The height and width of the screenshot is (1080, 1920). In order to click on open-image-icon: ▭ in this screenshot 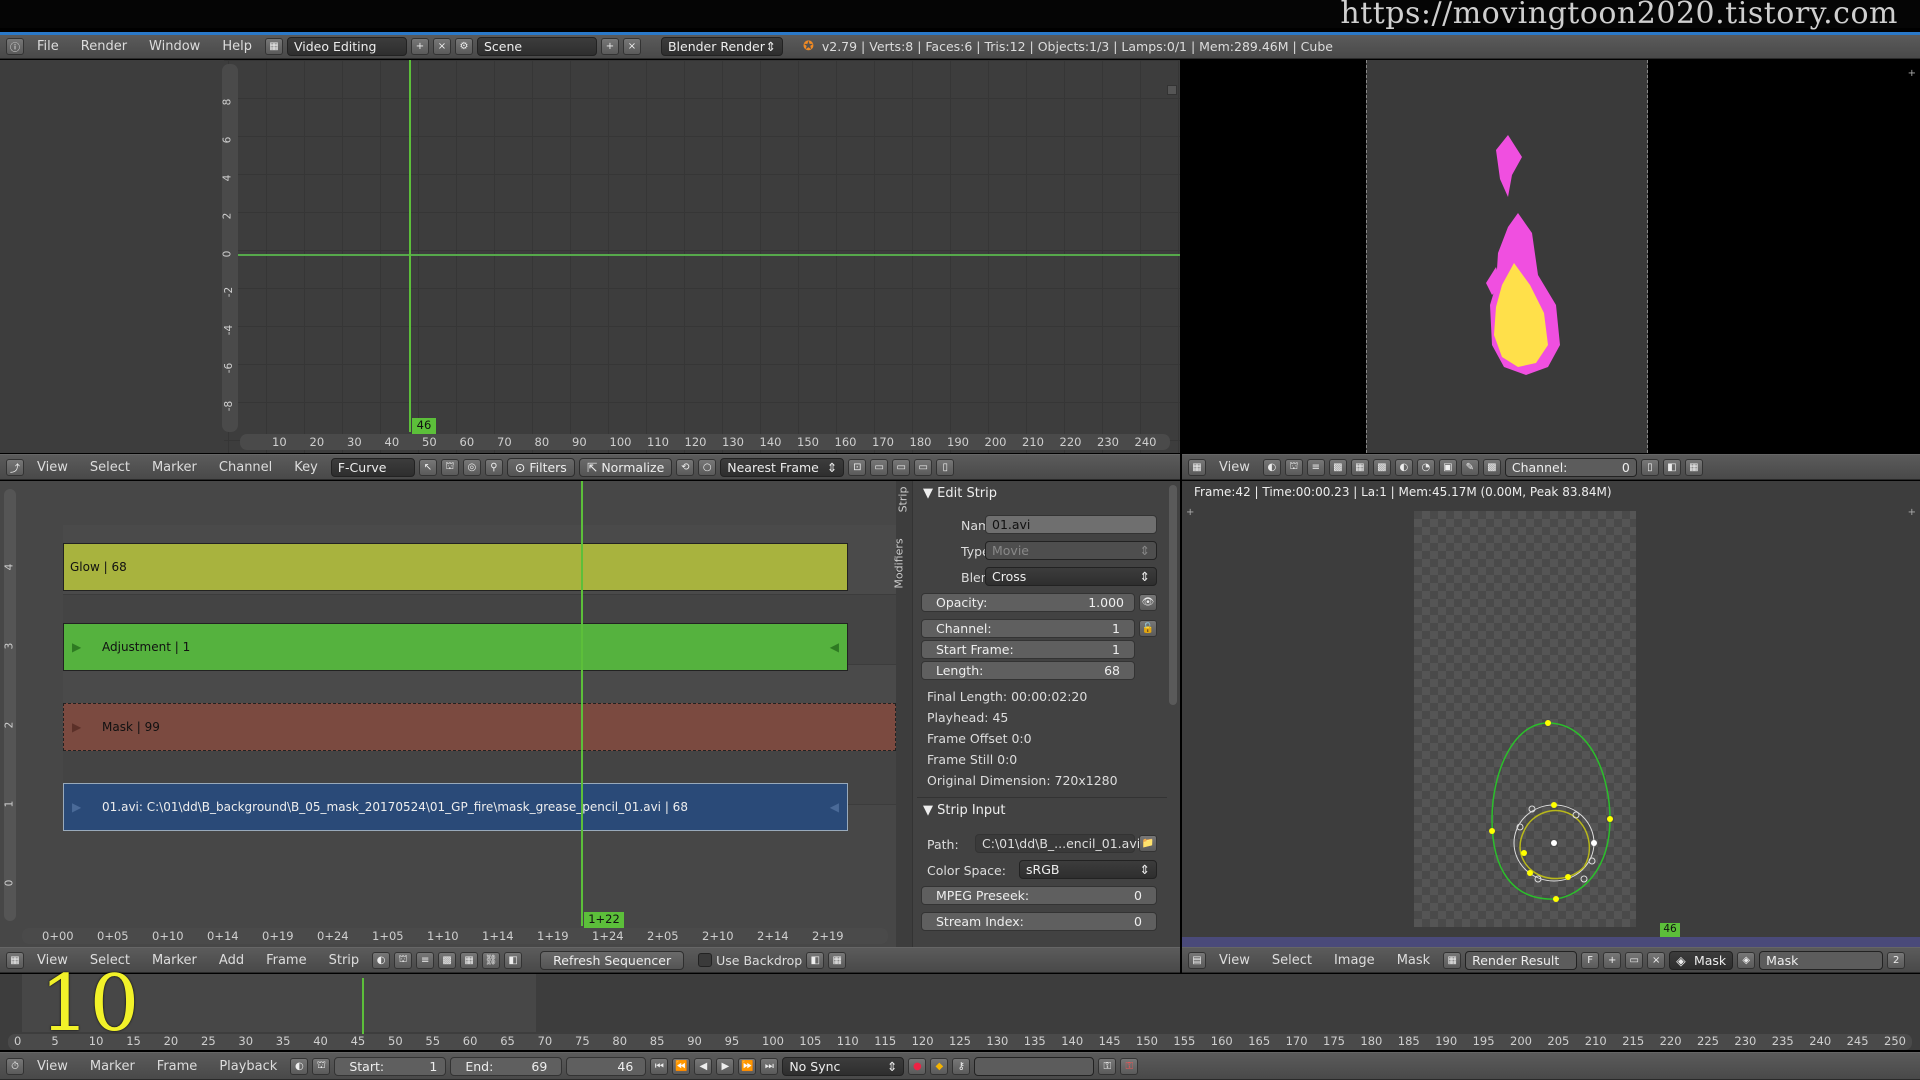, I will do `click(1634, 960)`.